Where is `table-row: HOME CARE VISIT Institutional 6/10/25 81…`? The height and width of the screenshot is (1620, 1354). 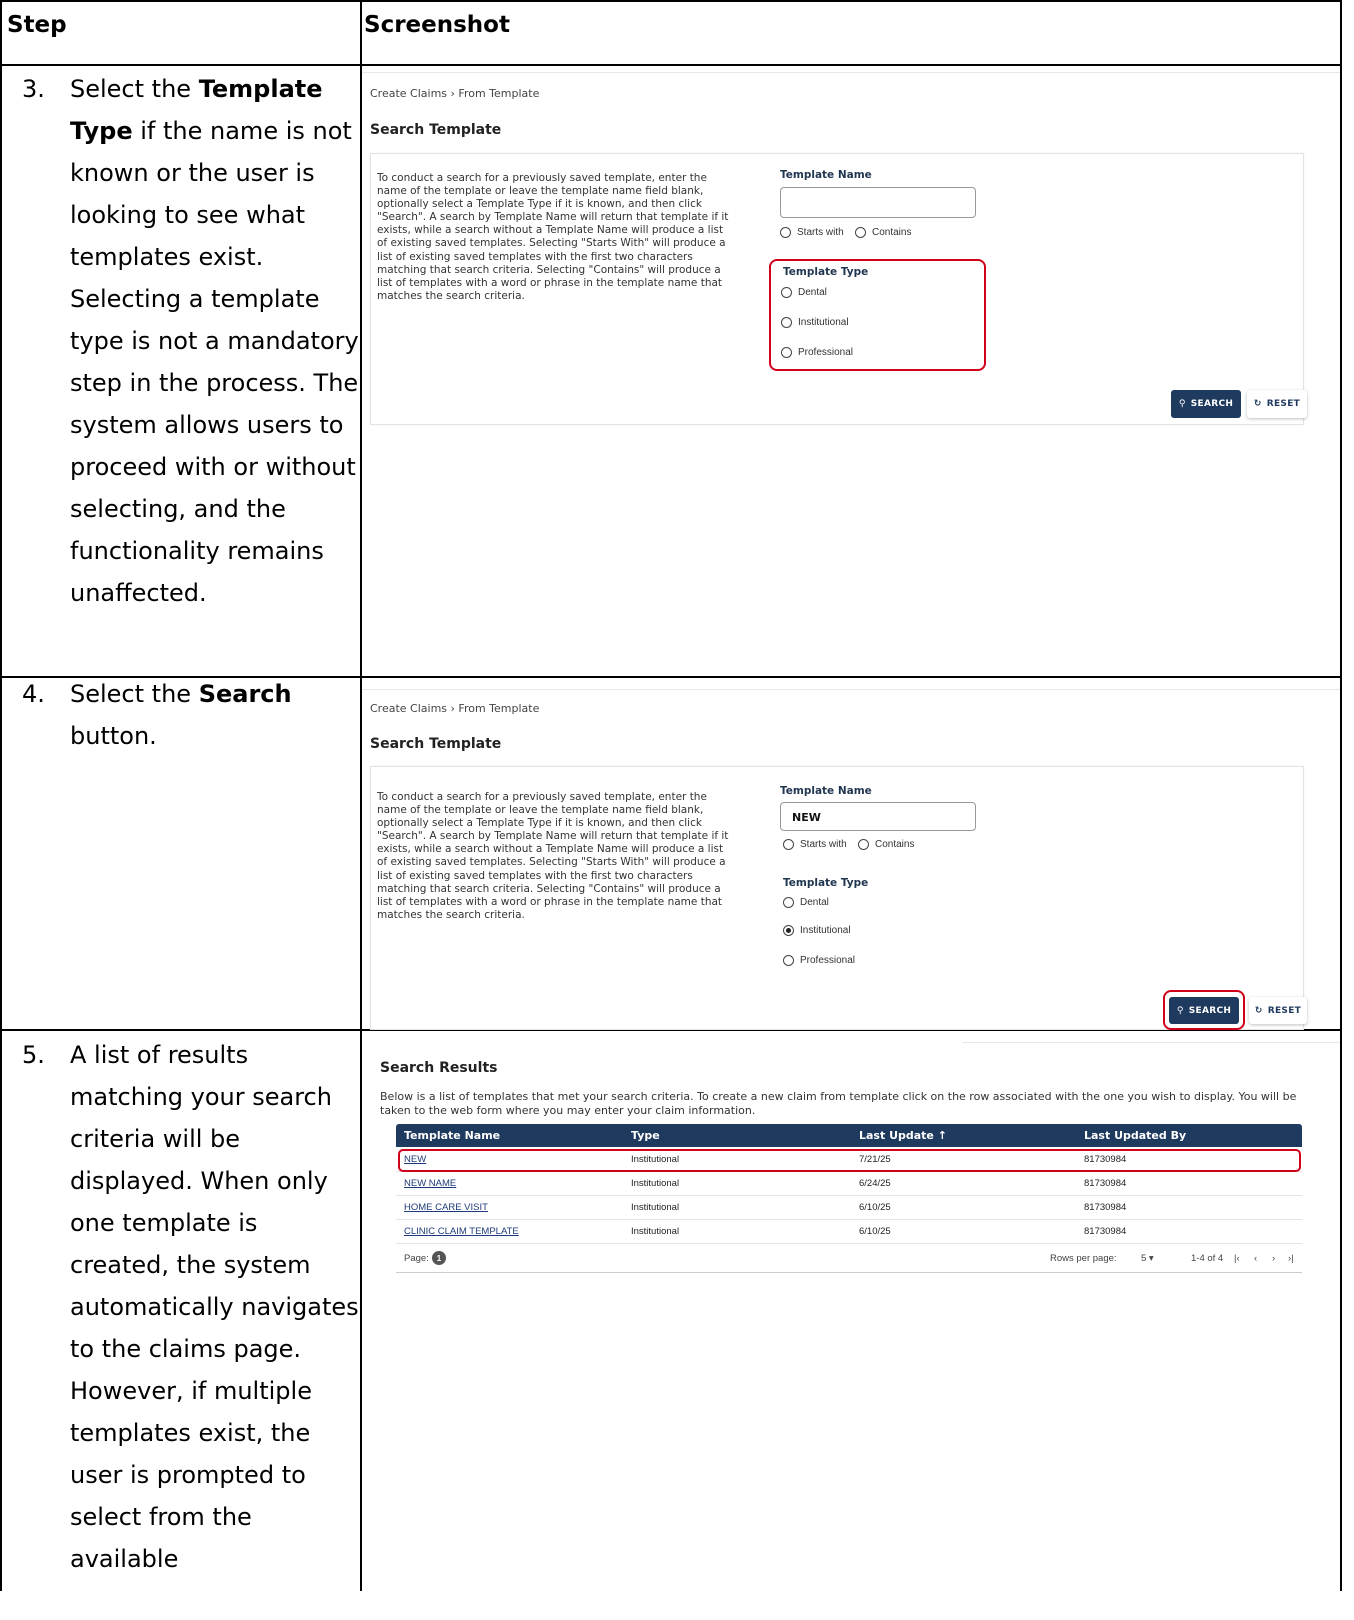 table-row: HOME CARE VISIT Institutional 6/10/25 81… is located at coordinates (849, 1207).